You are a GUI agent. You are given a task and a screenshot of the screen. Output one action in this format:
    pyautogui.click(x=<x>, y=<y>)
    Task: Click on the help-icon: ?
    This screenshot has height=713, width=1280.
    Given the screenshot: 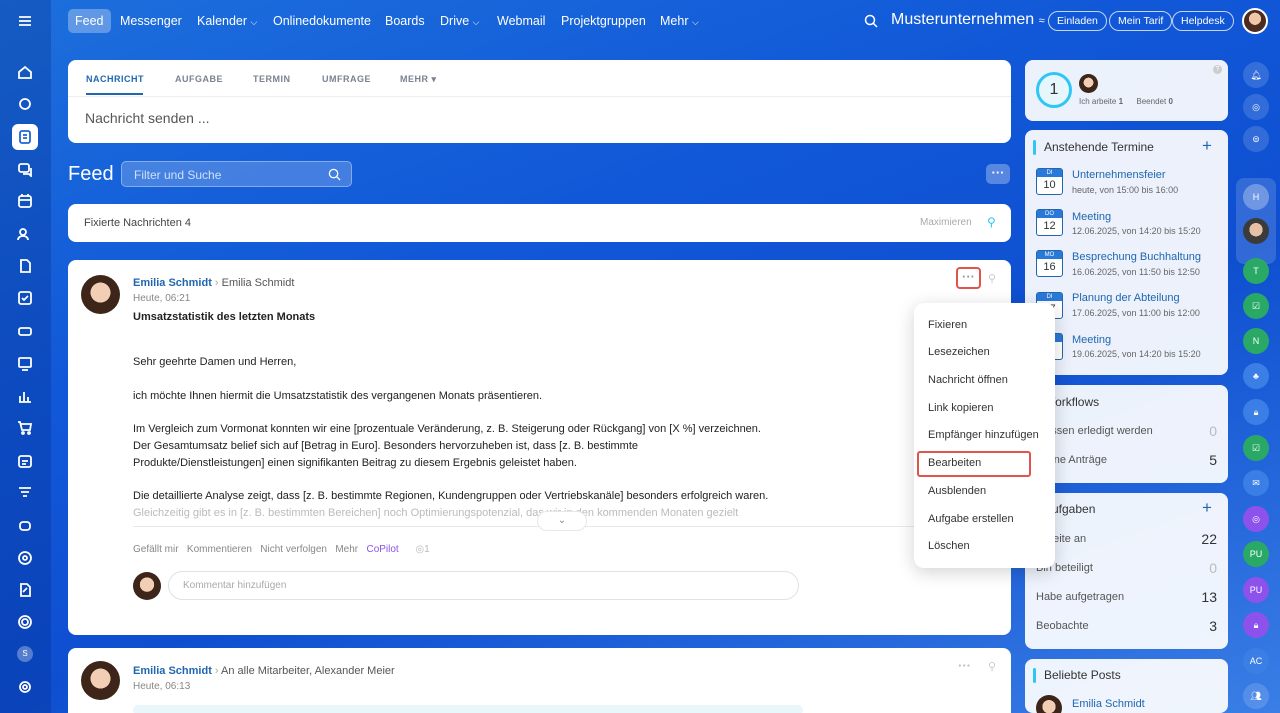 What is the action you would take?
    pyautogui.click(x=1217, y=69)
    